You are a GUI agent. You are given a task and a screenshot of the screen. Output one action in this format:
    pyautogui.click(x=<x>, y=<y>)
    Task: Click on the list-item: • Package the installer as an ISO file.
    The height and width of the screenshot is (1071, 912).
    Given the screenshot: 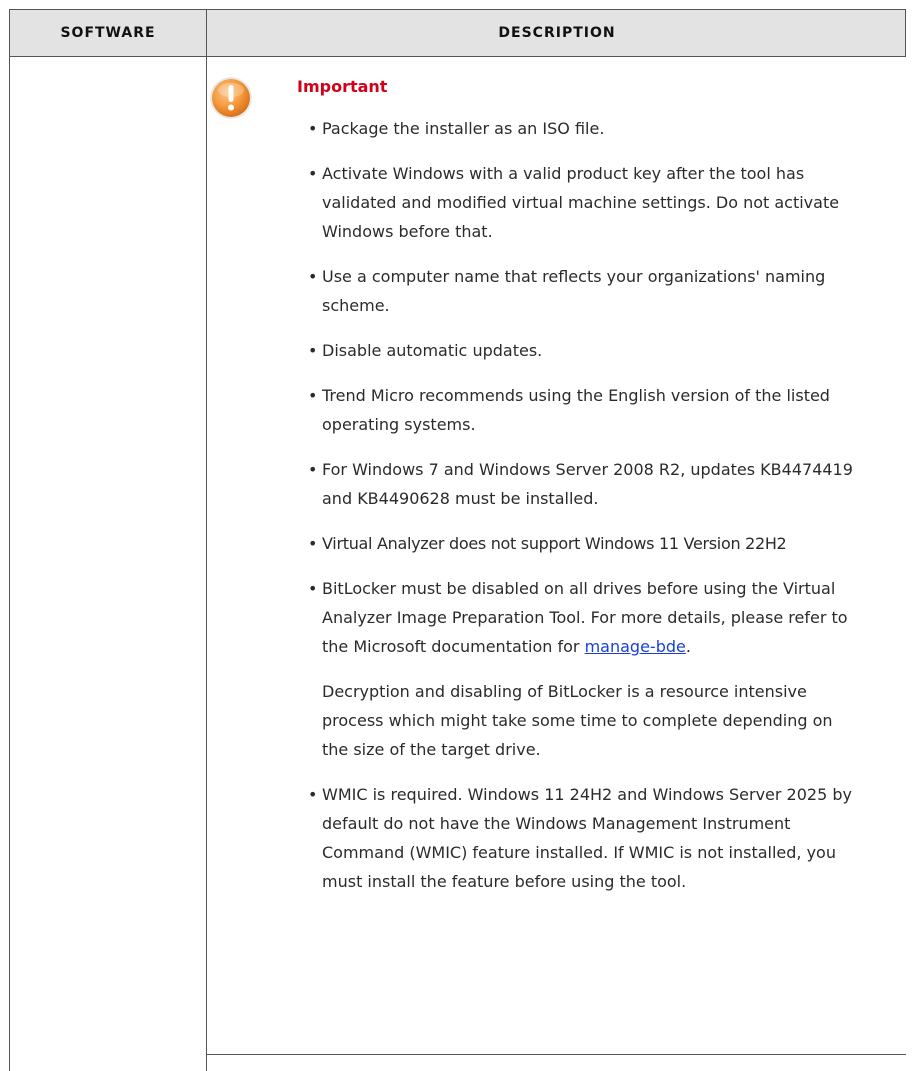 What is the action you would take?
    pyautogui.click(x=583, y=128)
    